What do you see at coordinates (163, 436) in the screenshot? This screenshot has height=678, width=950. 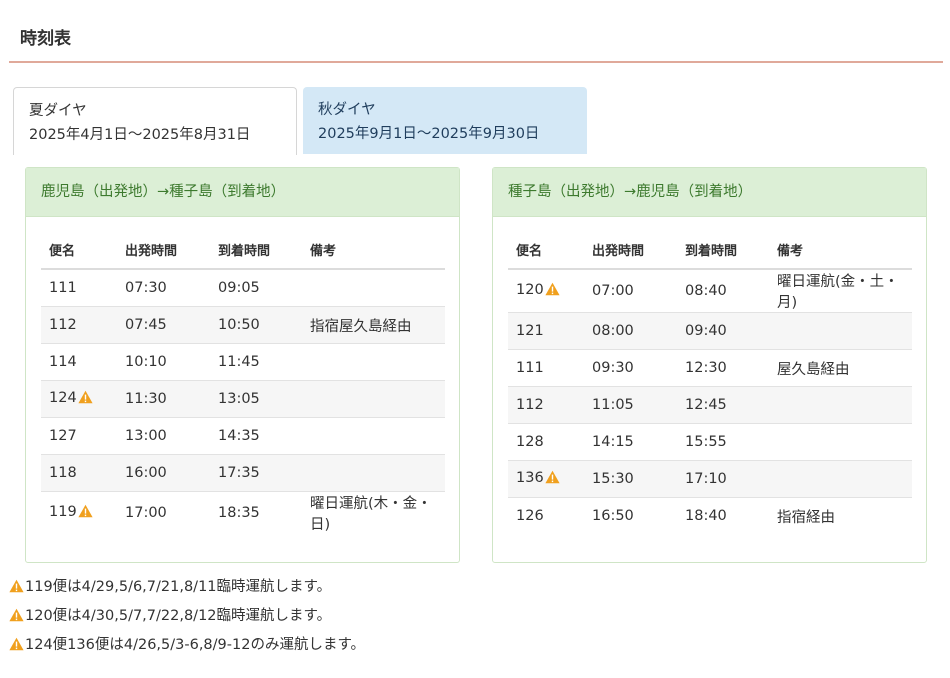 I see `departure-time: 13:00` at bounding box center [163, 436].